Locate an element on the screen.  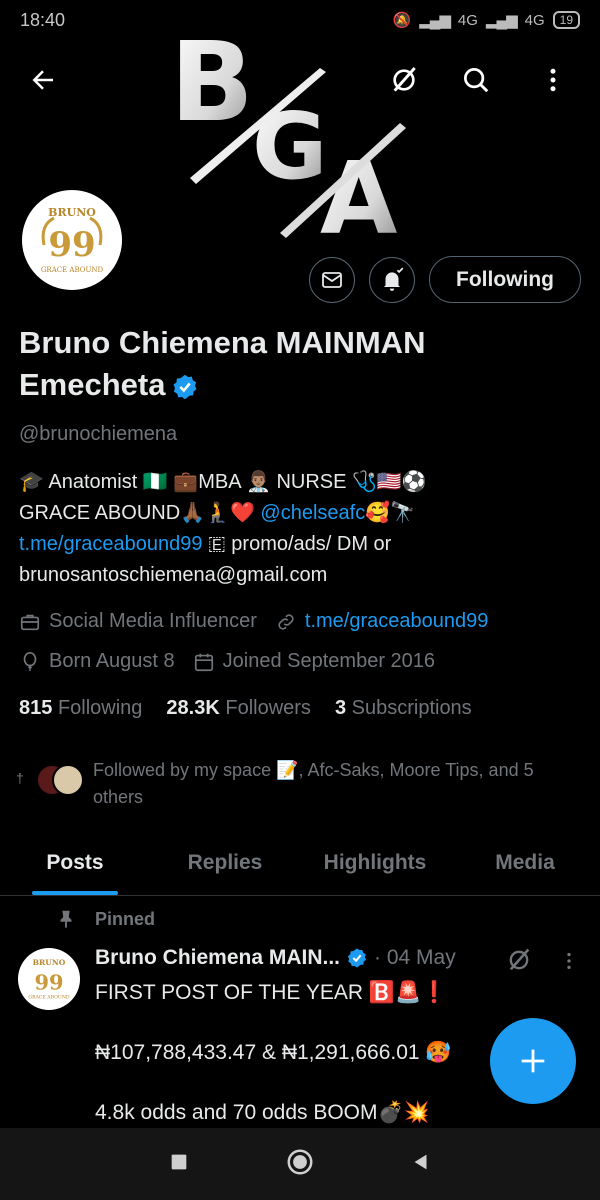
circle-icon is located at coordinates (300, 1161).